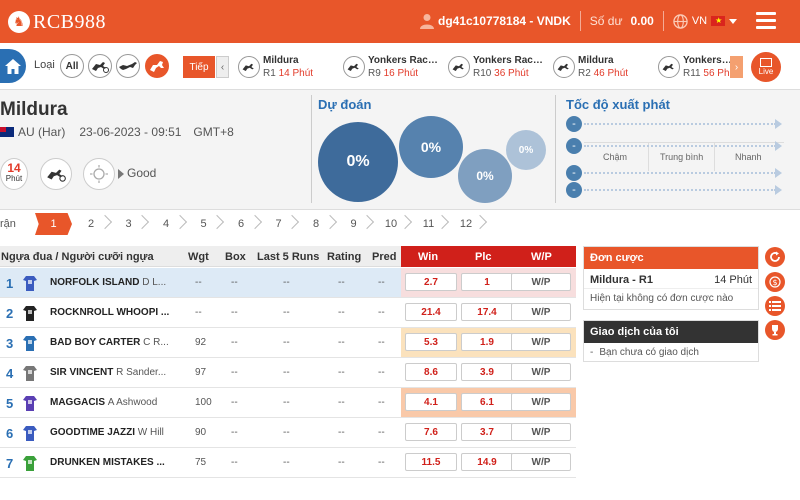  I want to click on logo: ♞ RCB988, so click(57, 22).